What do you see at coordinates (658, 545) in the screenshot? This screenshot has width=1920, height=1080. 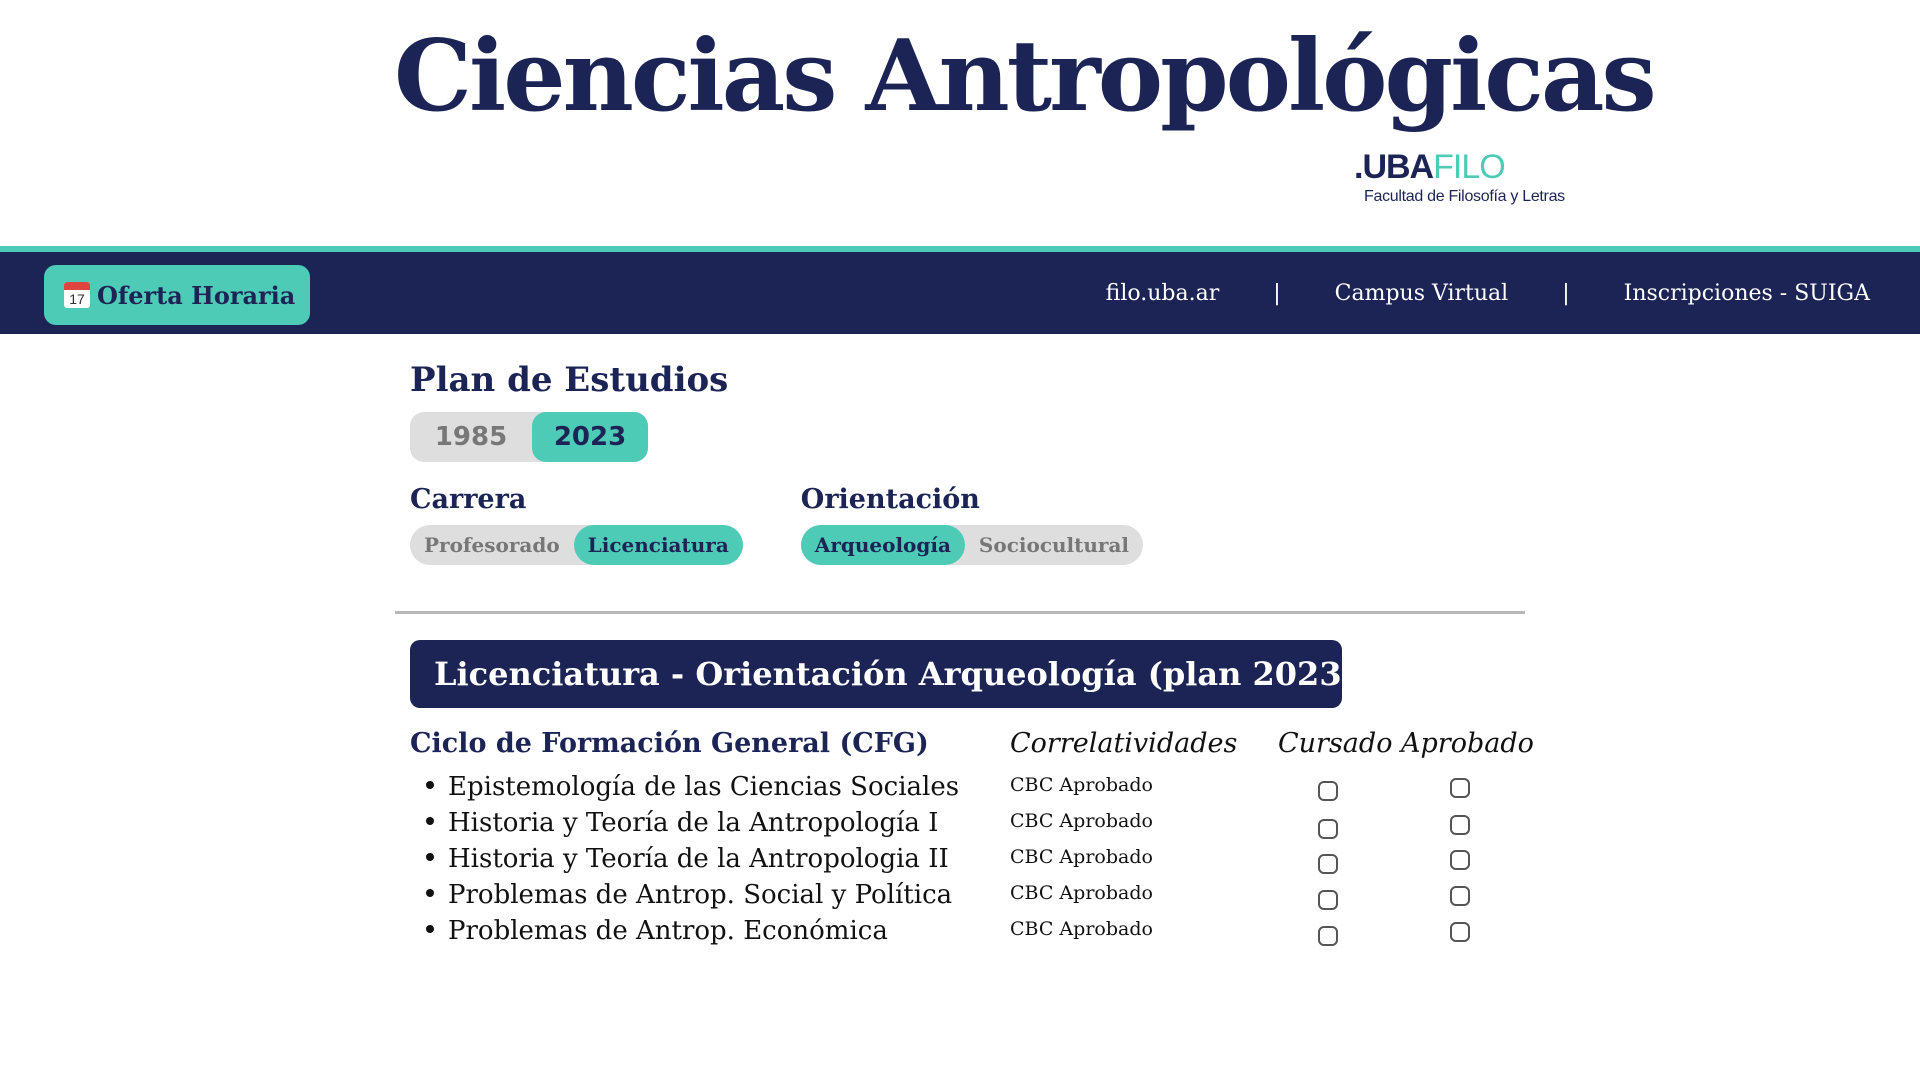 I see `carrera-option-licenciatura: Licenciatura` at bounding box center [658, 545].